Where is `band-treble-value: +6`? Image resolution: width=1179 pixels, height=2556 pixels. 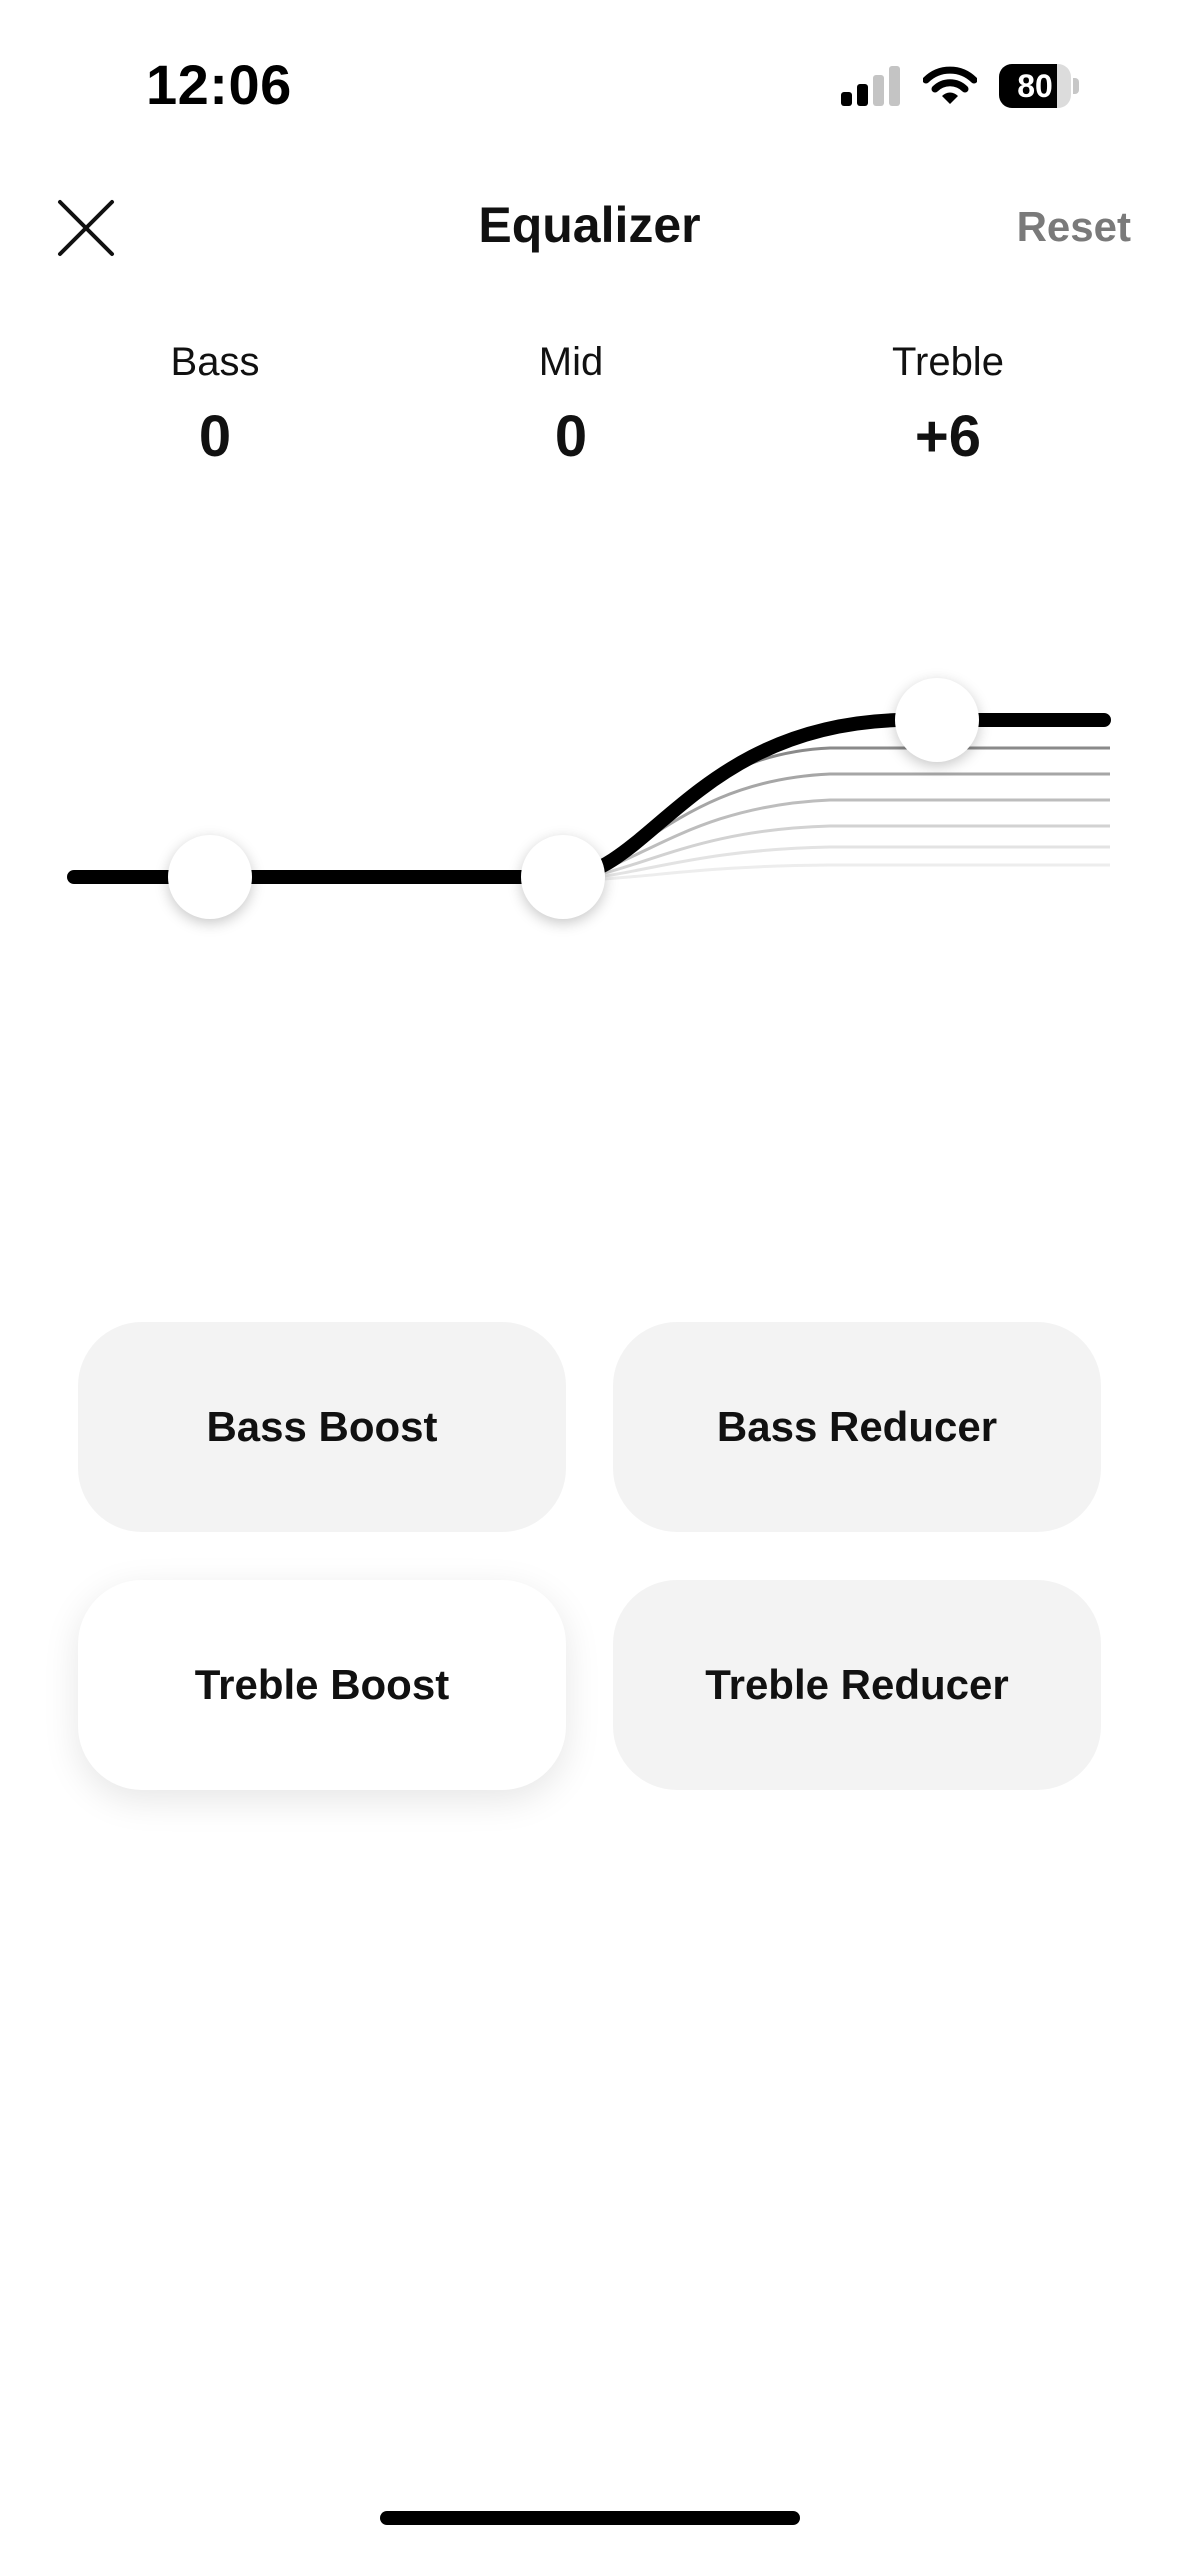
band-treble-value: +6 is located at coordinates (948, 436).